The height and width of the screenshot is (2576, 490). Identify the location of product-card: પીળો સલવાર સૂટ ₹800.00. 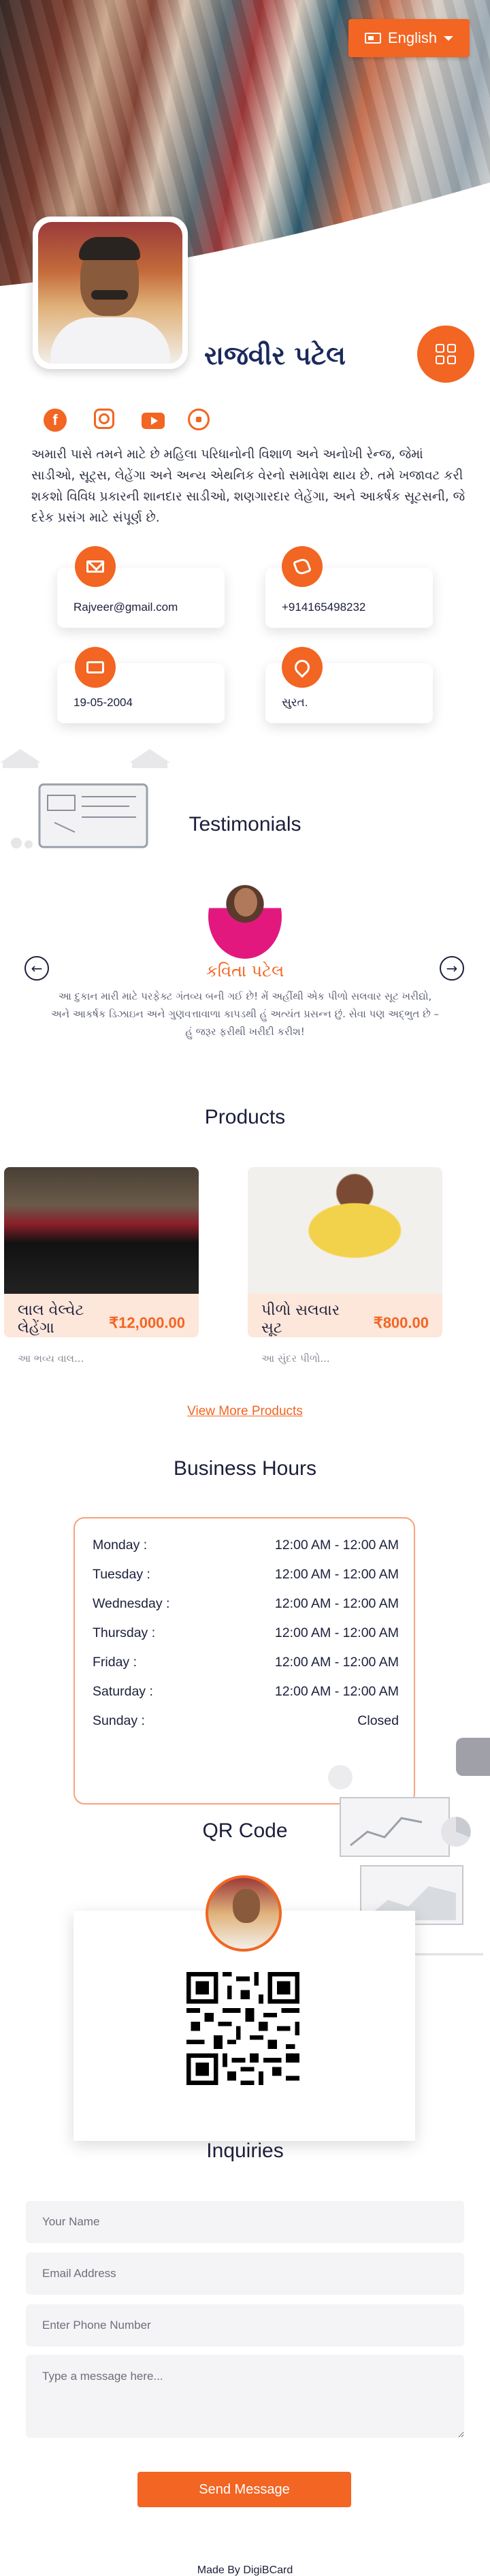
(345, 1252).